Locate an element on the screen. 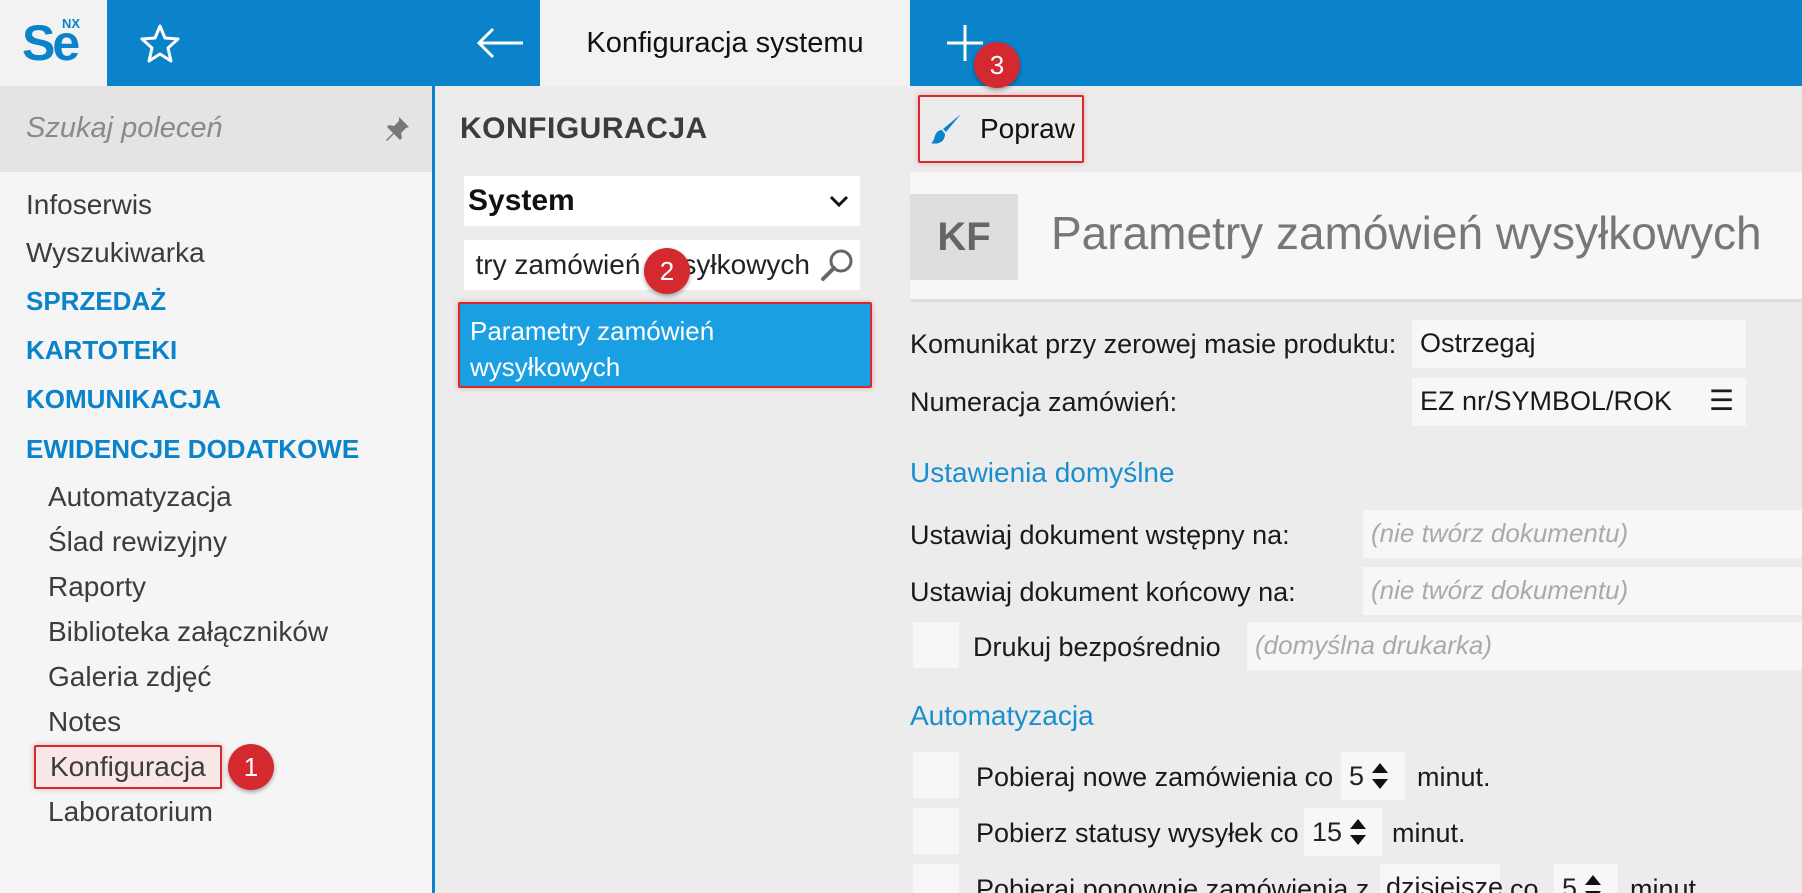 The height and width of the screenshot is (893, 1802). refetch-checkbox is located at coordinates (936, 878).